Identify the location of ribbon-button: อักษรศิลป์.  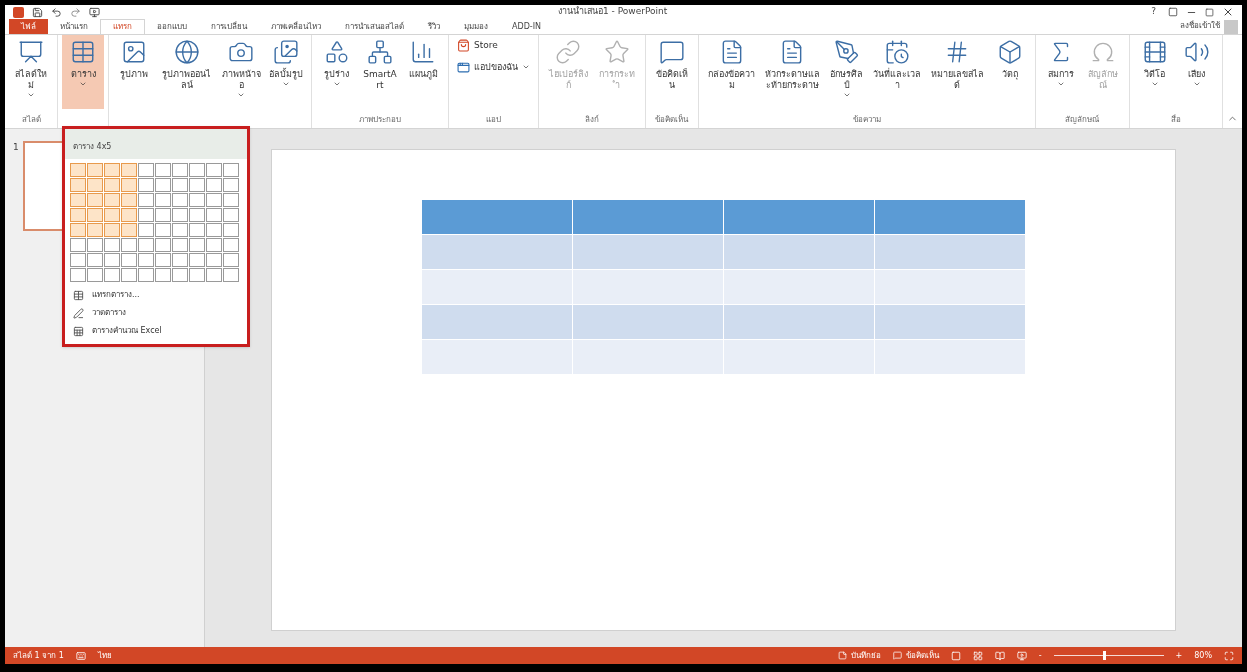
(846, 72).